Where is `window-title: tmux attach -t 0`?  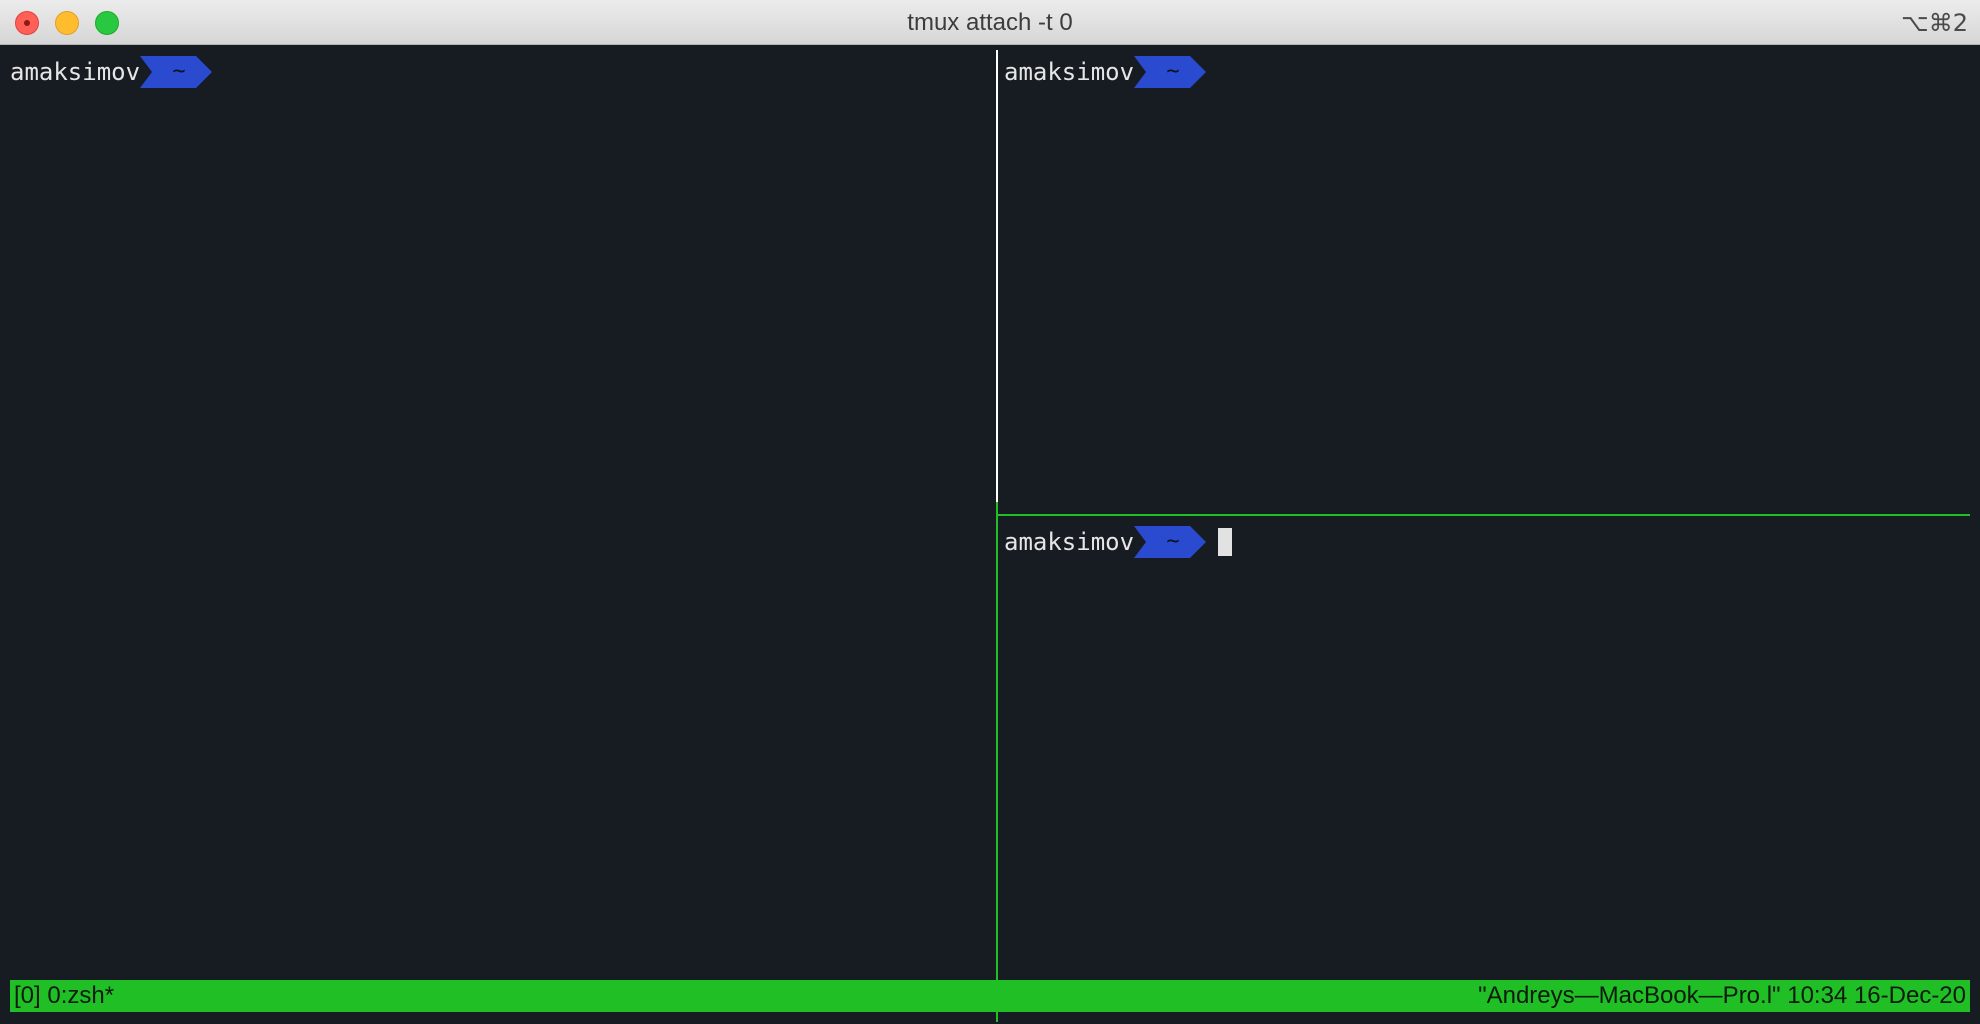 window-title: tmux attach -t 0 is located at coordinates (990, 22).